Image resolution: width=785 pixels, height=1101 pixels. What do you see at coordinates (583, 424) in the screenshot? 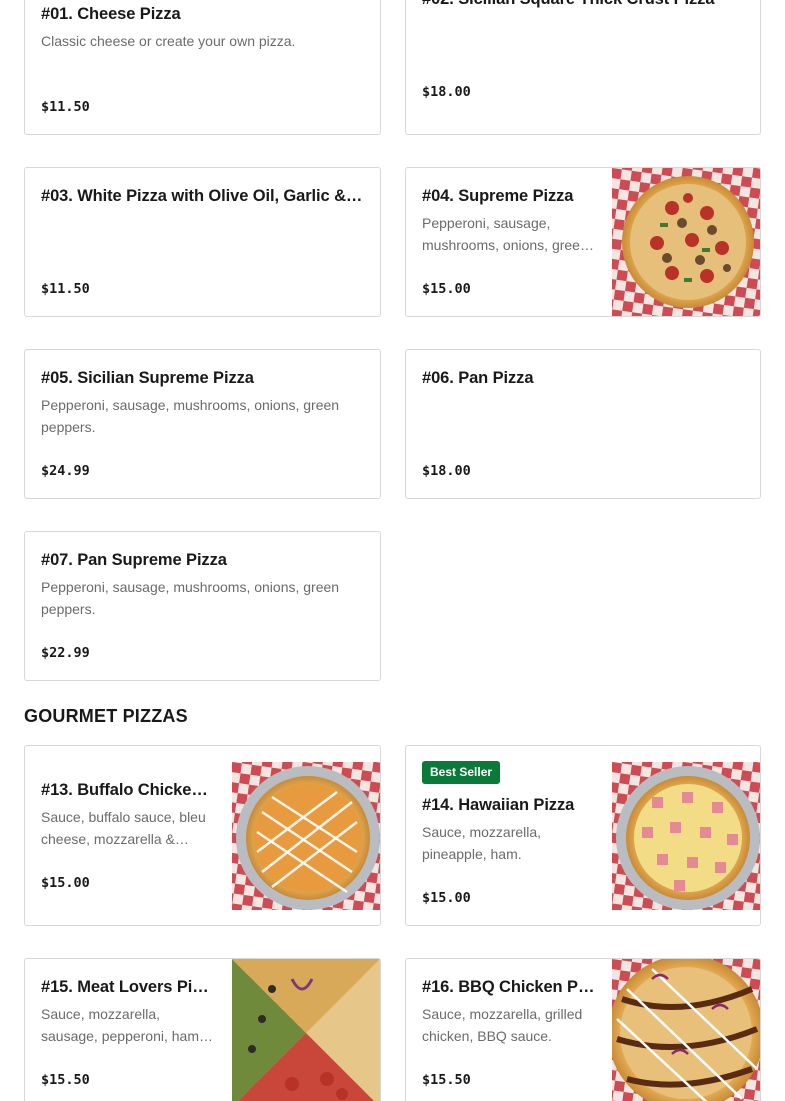
I see `menu-item-06: #06. Pan Pizza $18.00` at bounding box center [583, 424].